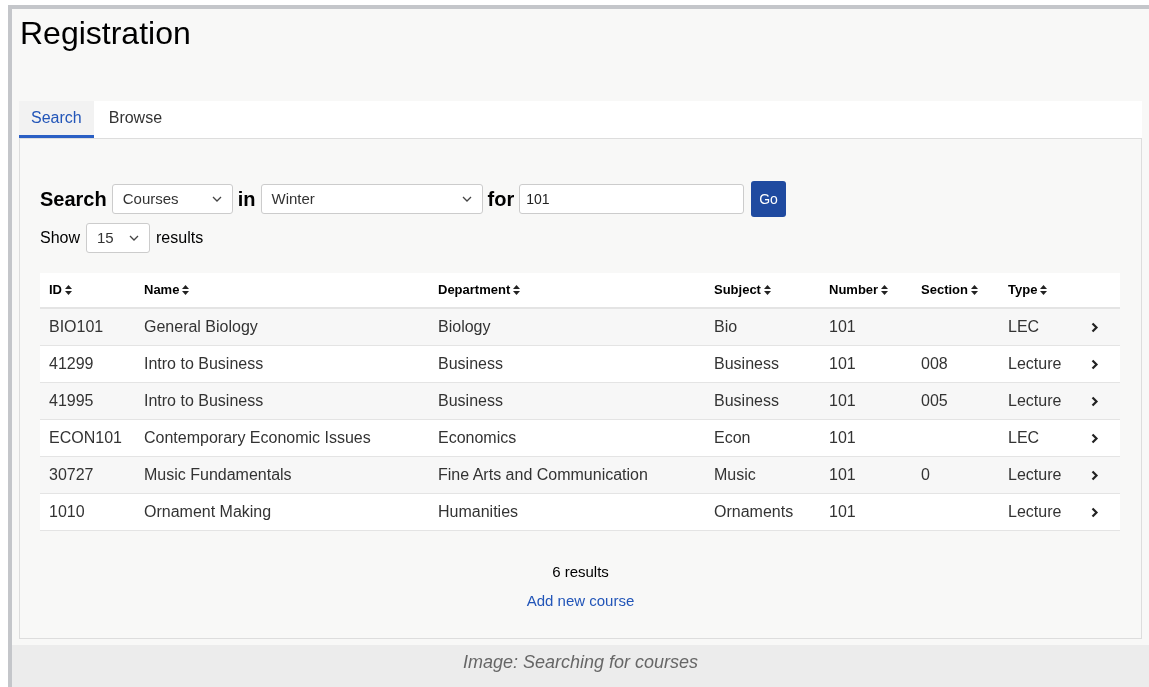  Describe the element at coordinates (737, 290) in the screenshot. I see `column-header: Subject` at that location.